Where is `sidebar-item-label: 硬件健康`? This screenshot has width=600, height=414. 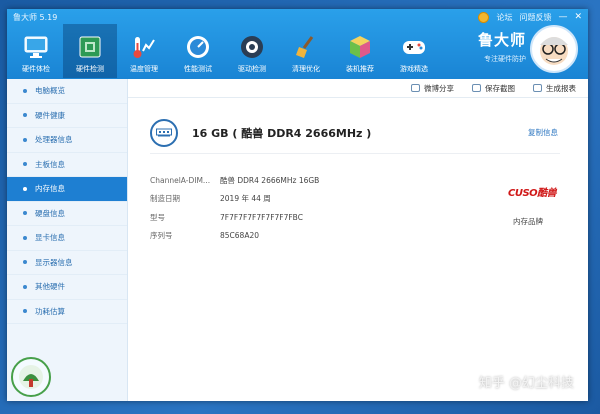 sidebar-item-label: 硬件健康 is located at coordinates (50, 115).